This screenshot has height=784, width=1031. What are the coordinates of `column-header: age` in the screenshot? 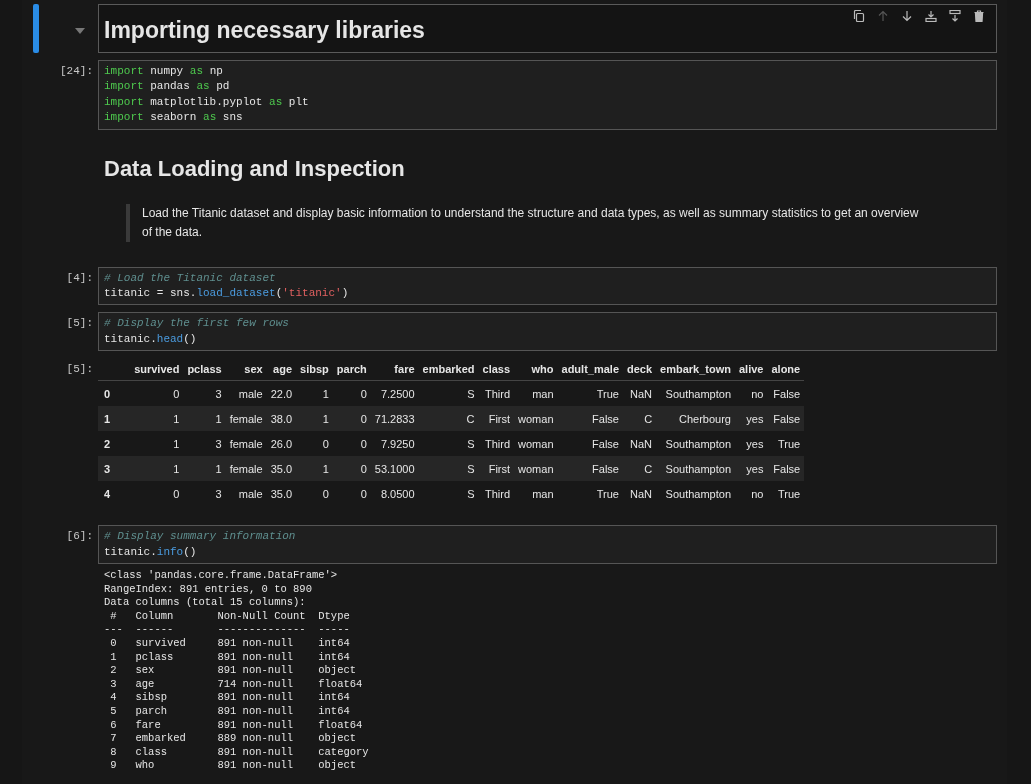 It's located at (281, 369).